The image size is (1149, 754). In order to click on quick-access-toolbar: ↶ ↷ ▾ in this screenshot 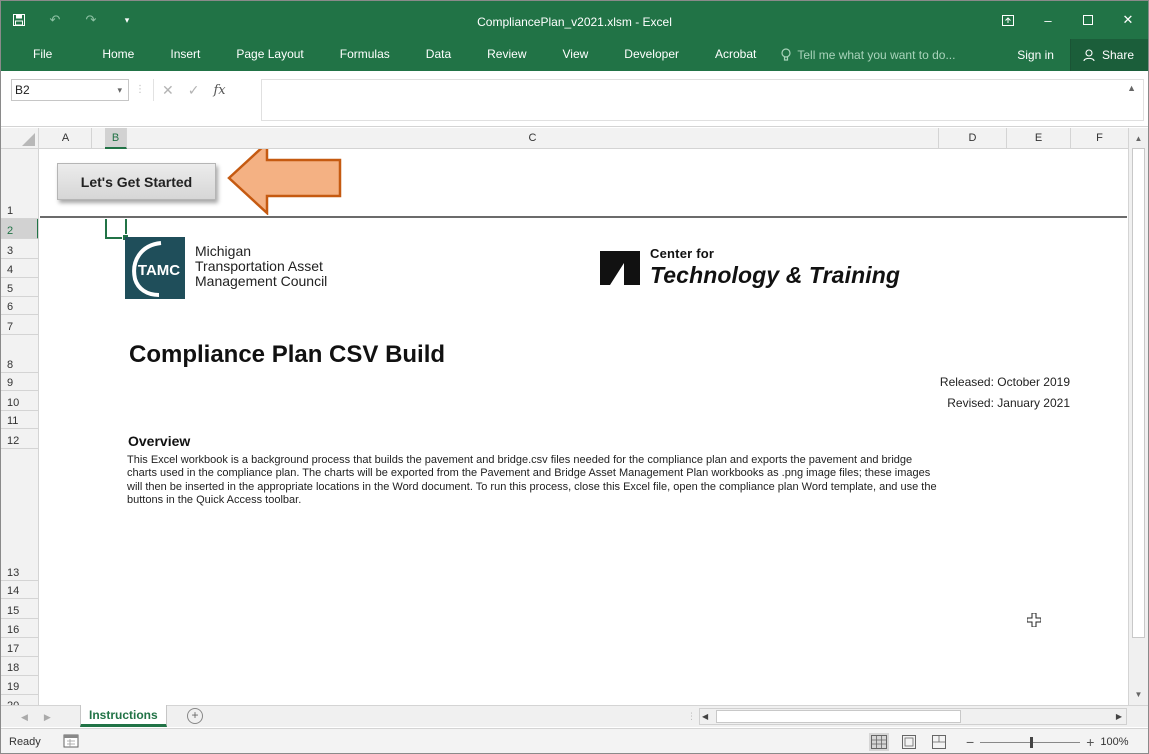, I will do `click(73, 20)`.